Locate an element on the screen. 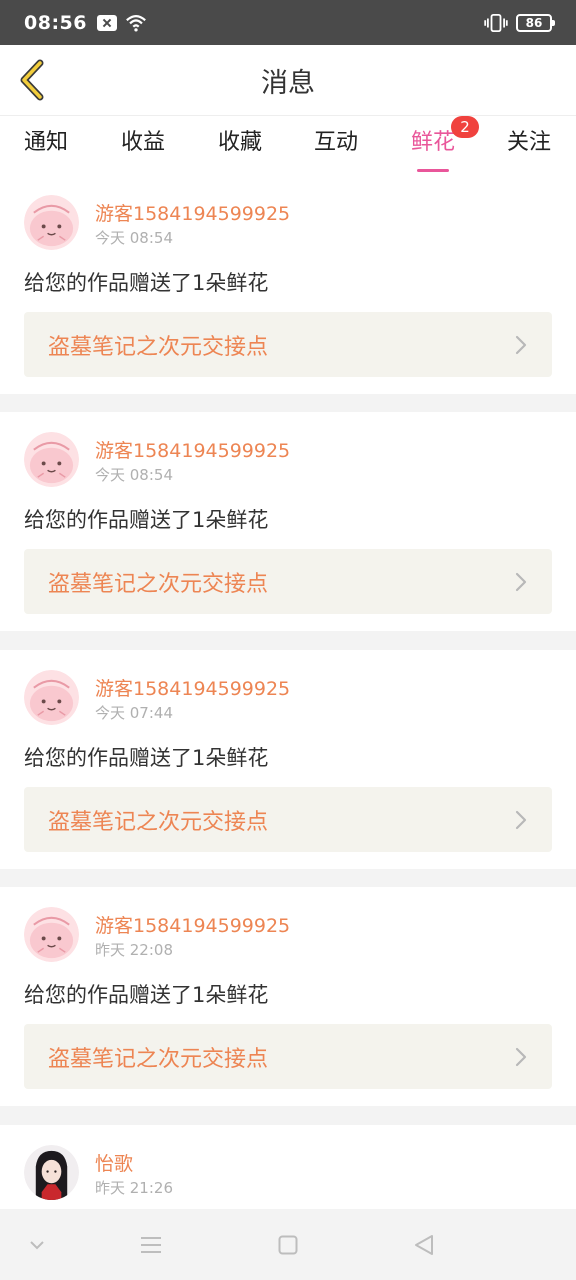 The width and height of the screenshot is (576, 1280). triangle-back-icon is located at coordinates (424, 1245).